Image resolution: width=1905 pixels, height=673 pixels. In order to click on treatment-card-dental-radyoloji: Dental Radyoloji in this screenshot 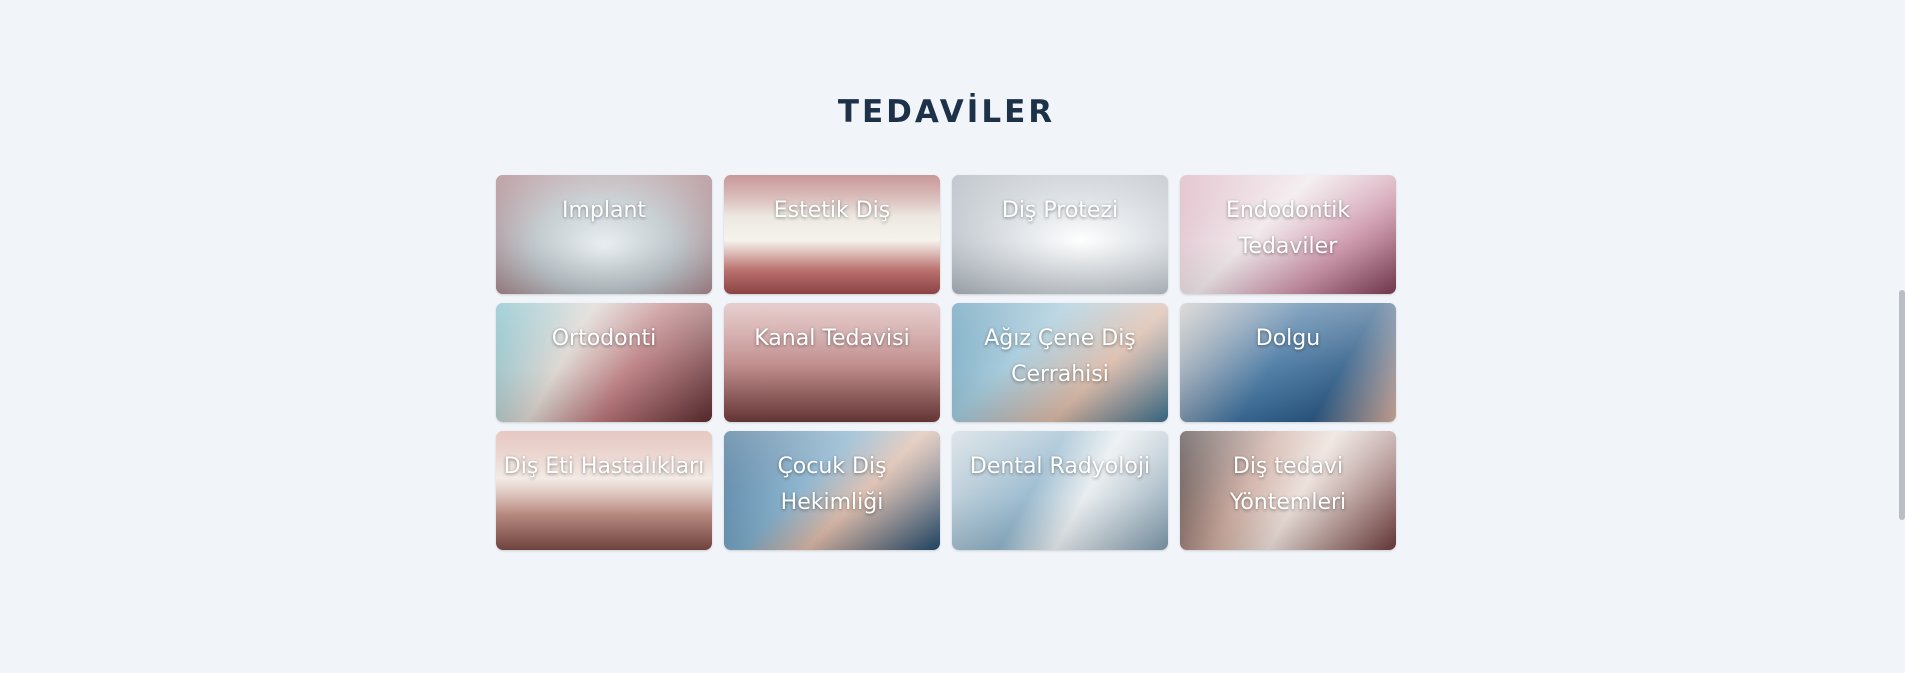, I will do `click(1060, 490)`.